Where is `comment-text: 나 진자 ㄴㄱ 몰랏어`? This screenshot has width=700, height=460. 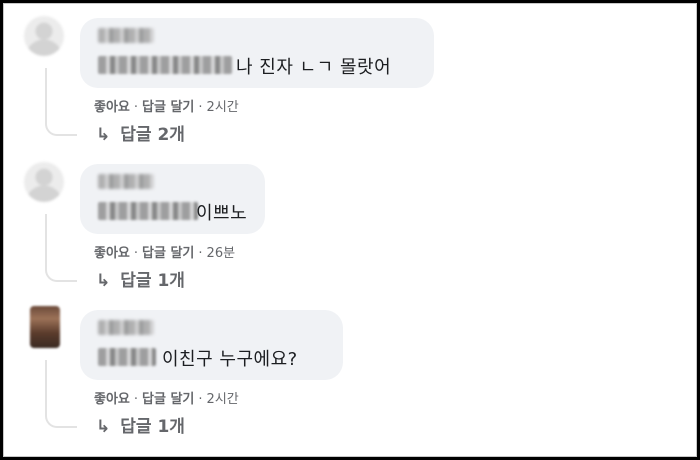
comment-text: 나 진자 ㄴㄱ 몰랏어 is located at coordinates (314, 67).